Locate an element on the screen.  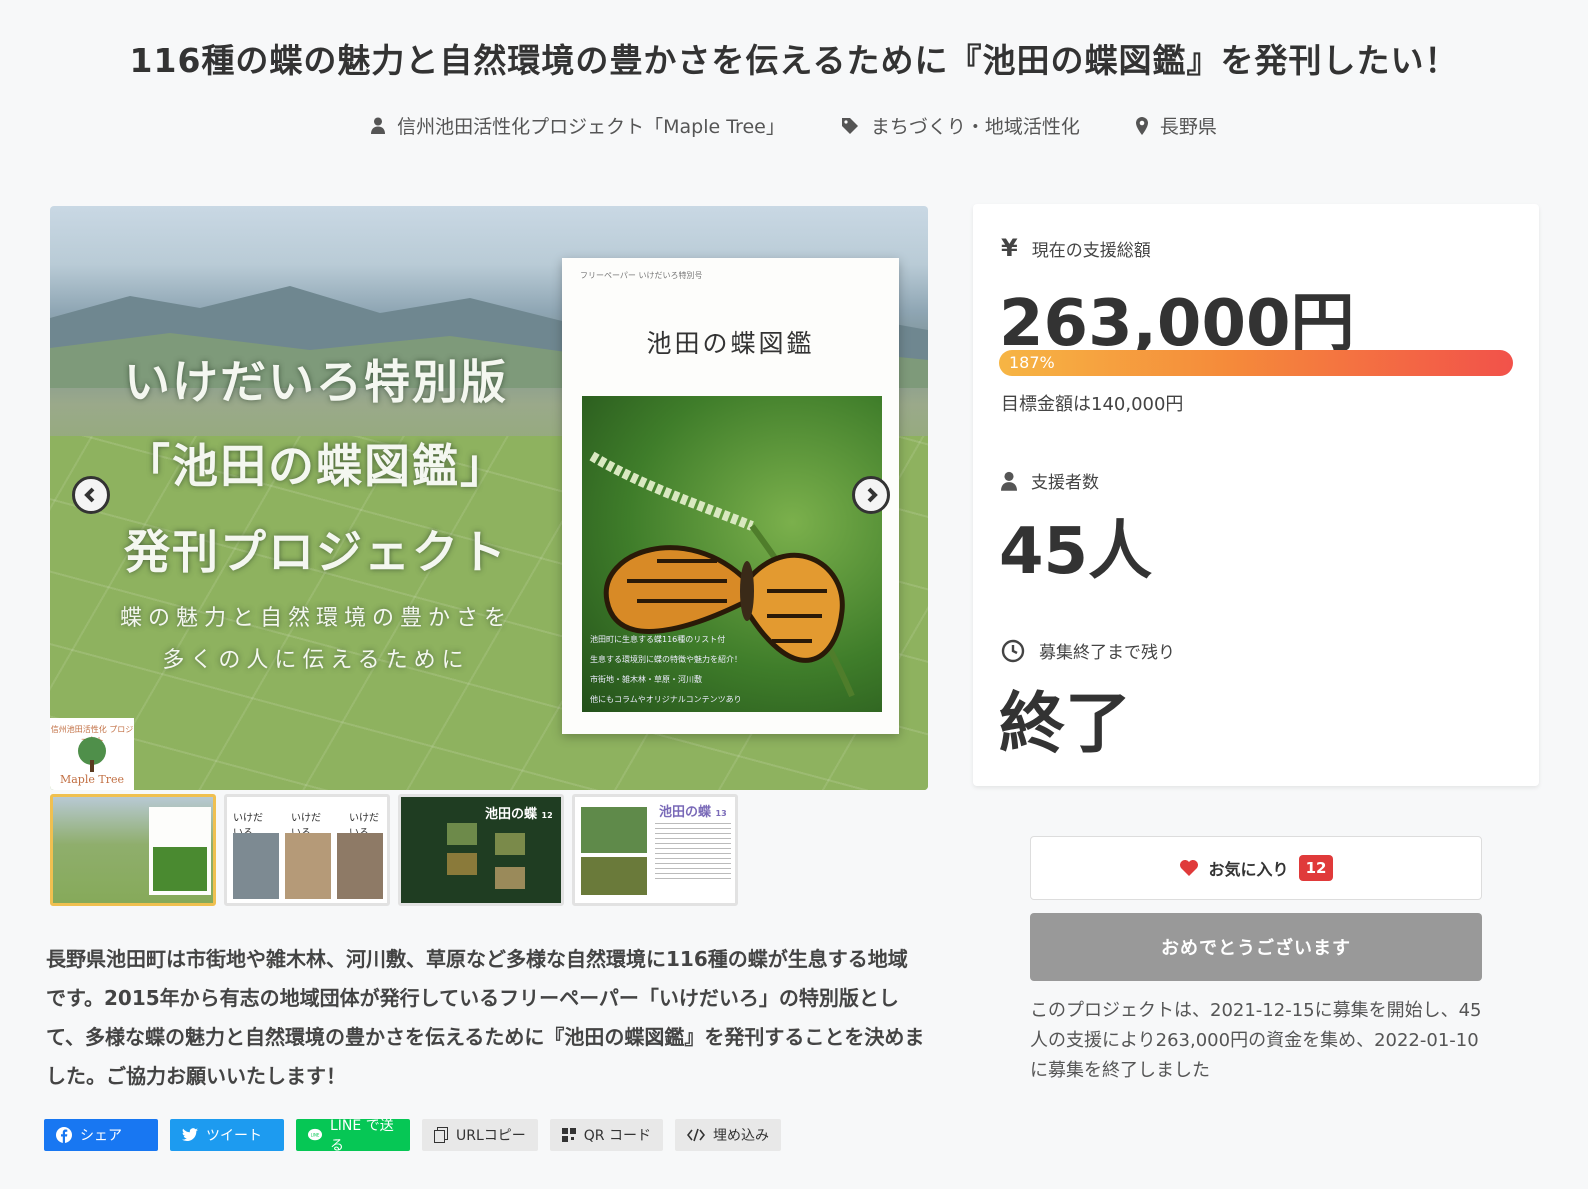
progress-bar: 187% is located at coordinates (1256, 363).